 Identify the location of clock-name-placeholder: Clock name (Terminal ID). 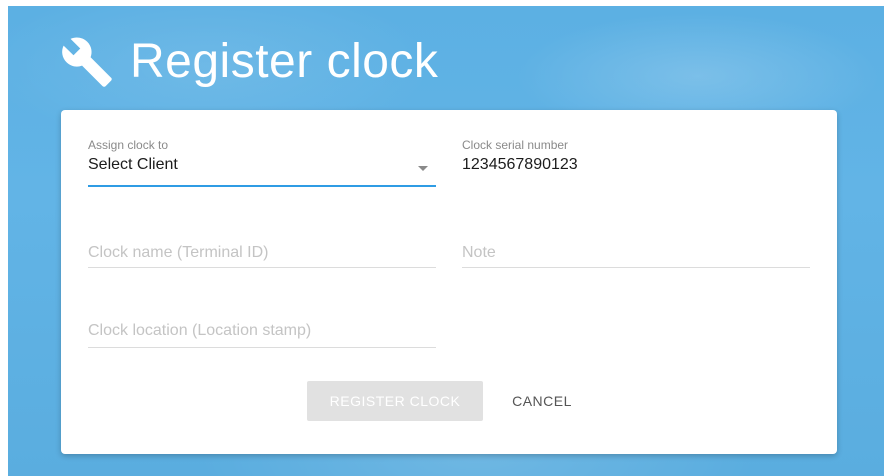
(178, 252).